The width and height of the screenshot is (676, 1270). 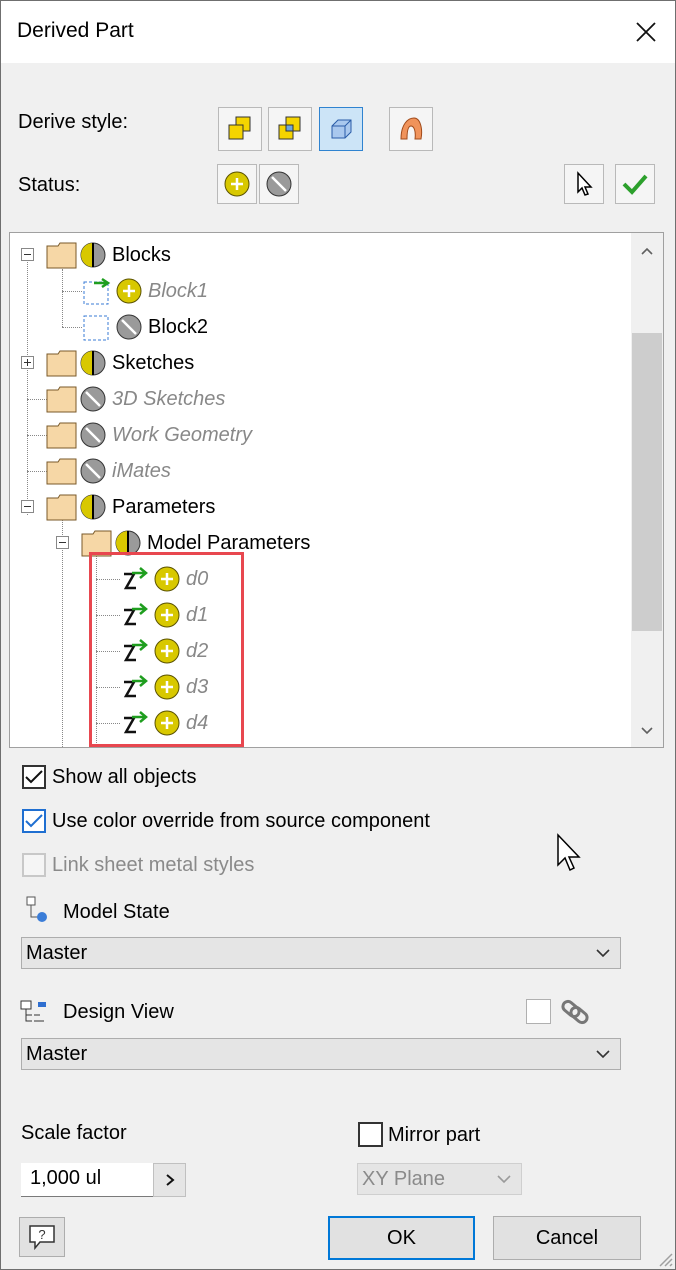 I want to click on solid-body-composite-icon, so click(x=341, y=129).